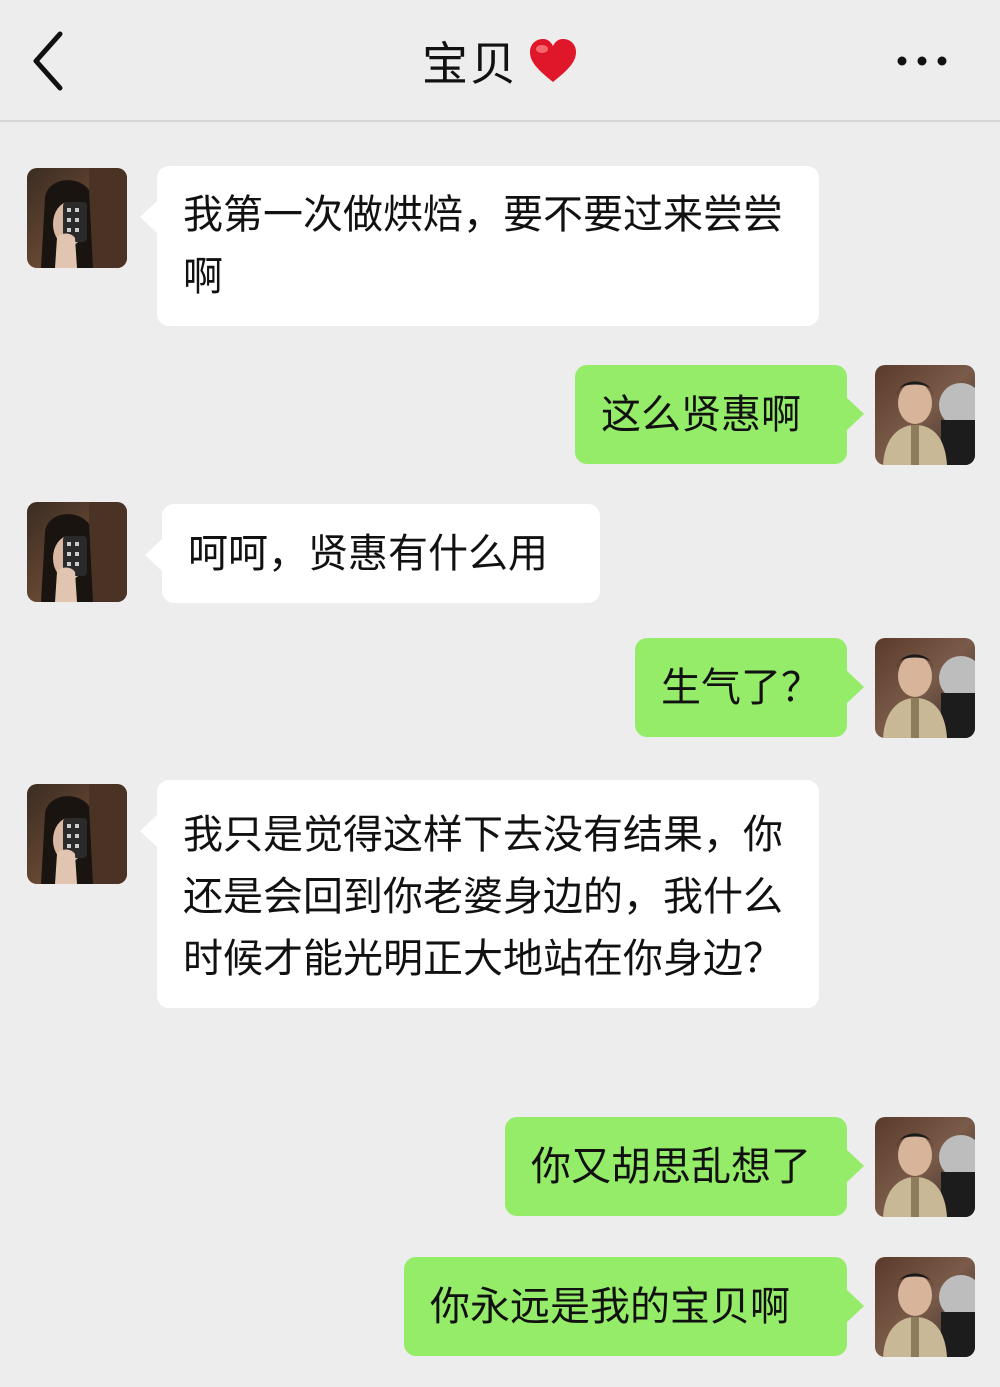 The image size is (1000, 1387). I want to click on more-dots-icon, so click(922, 61).